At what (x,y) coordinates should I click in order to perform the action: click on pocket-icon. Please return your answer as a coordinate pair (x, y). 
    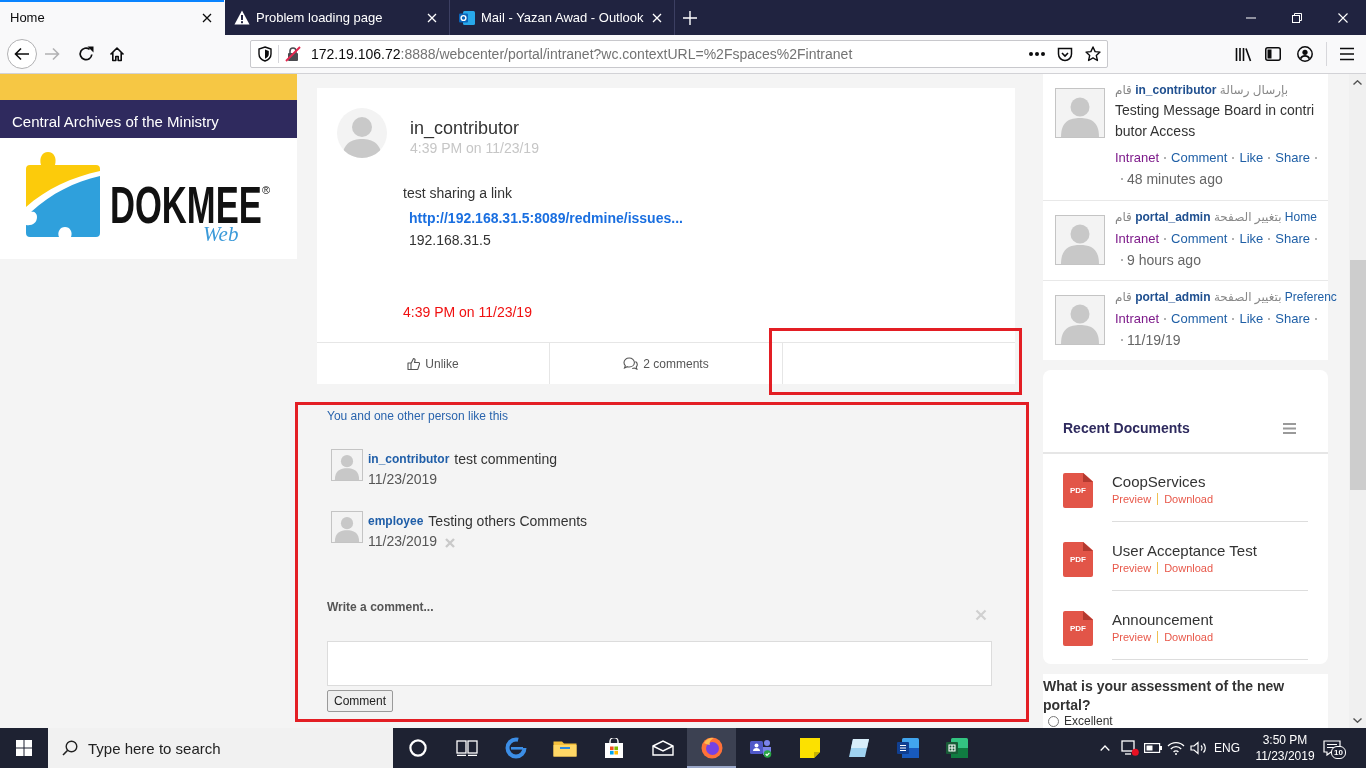
    Looking at the image, I should click on (1065, 54).